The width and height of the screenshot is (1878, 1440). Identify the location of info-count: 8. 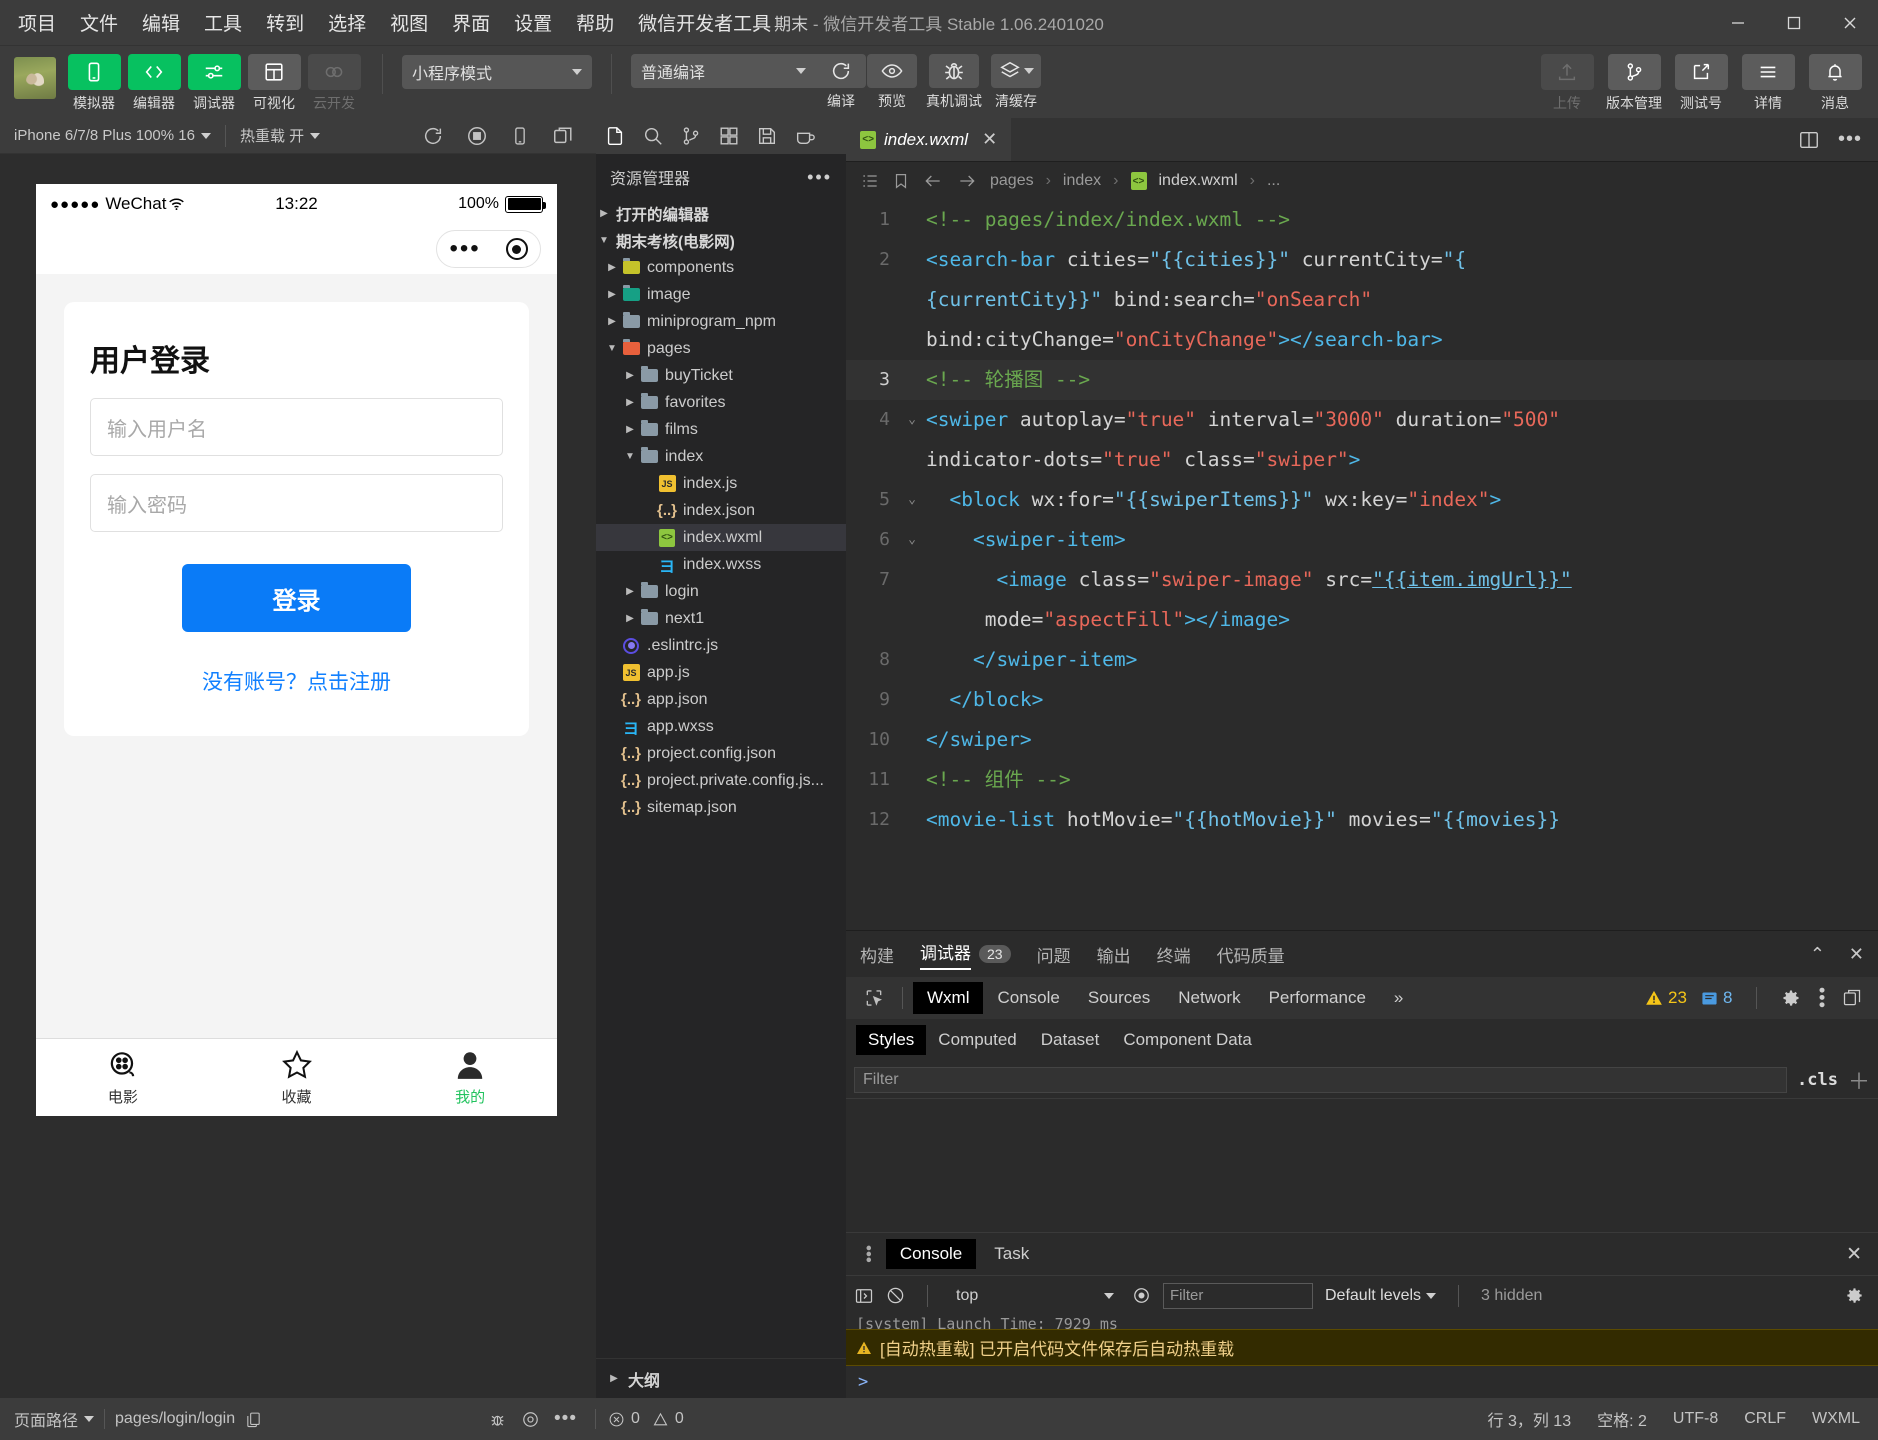
(1716, 998).